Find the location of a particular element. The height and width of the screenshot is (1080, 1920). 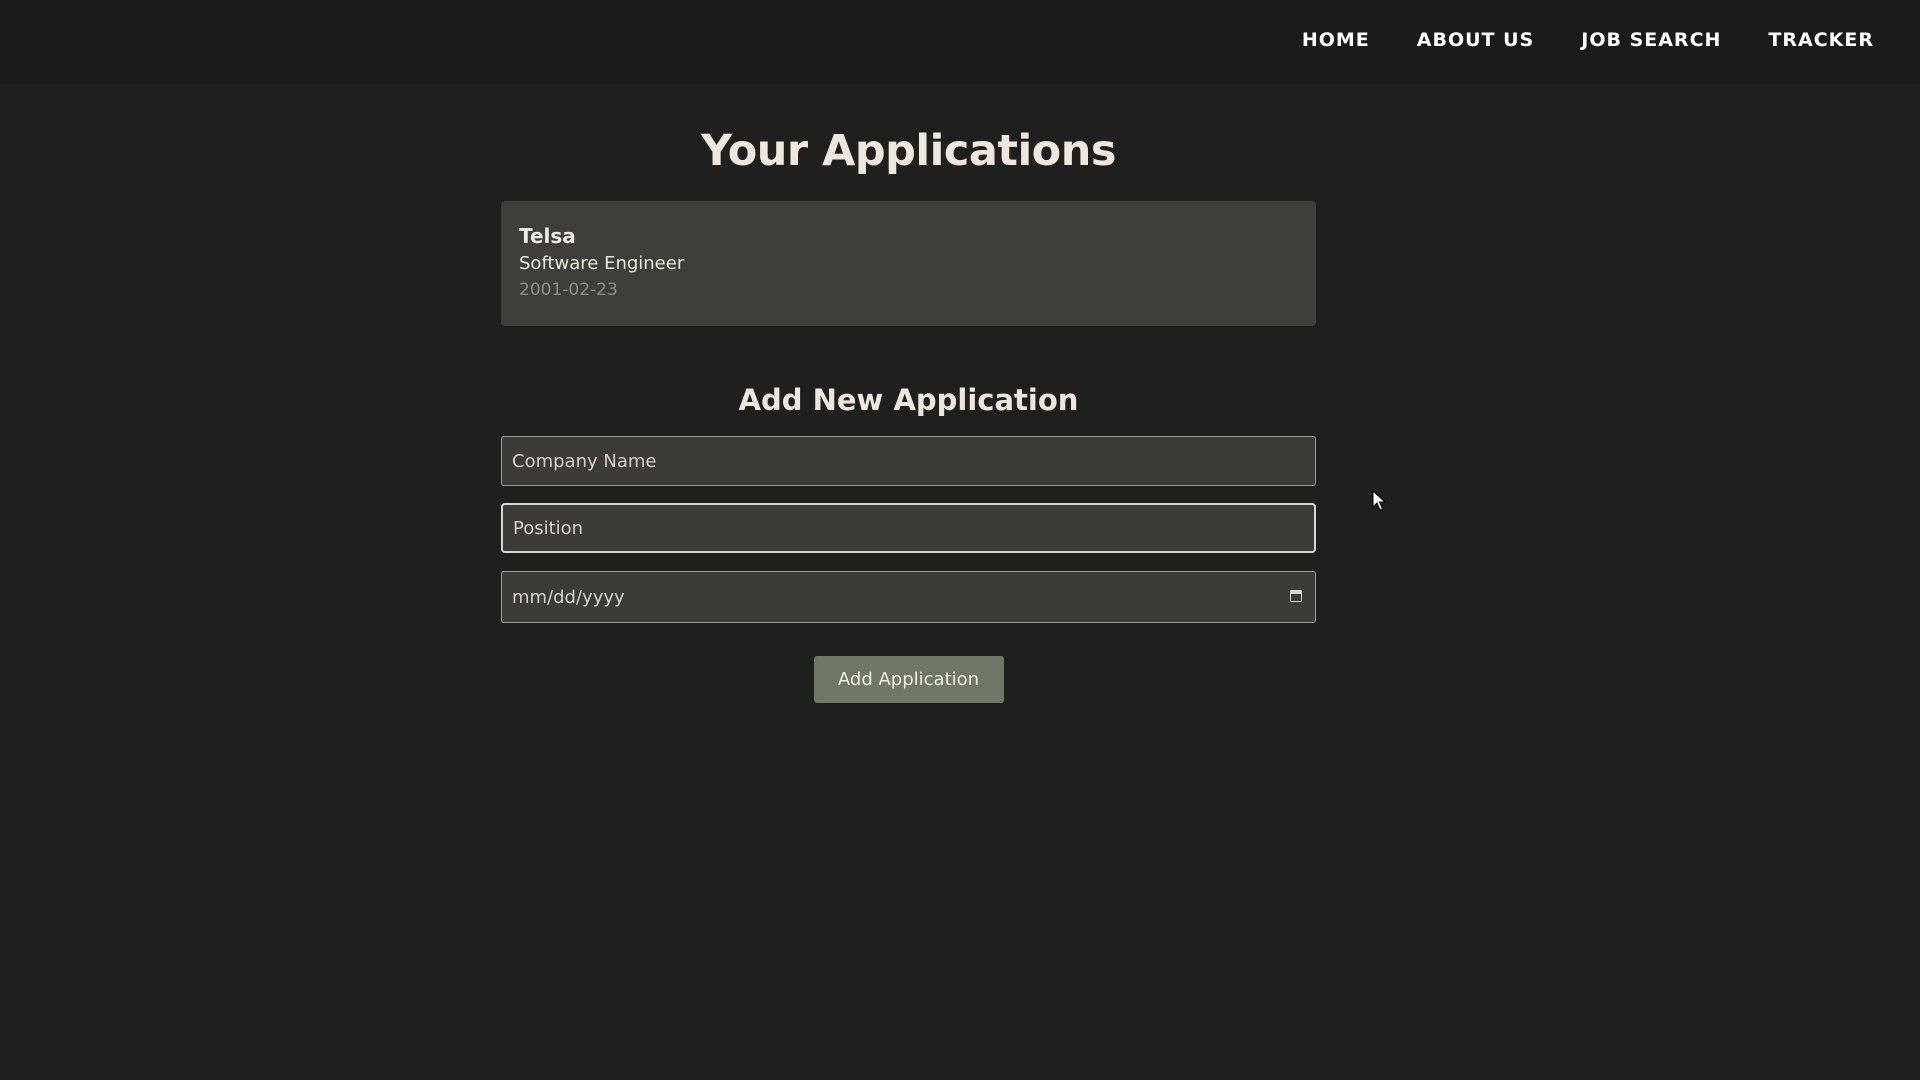

button-row: Add Application is located at coordinates (908, 679).